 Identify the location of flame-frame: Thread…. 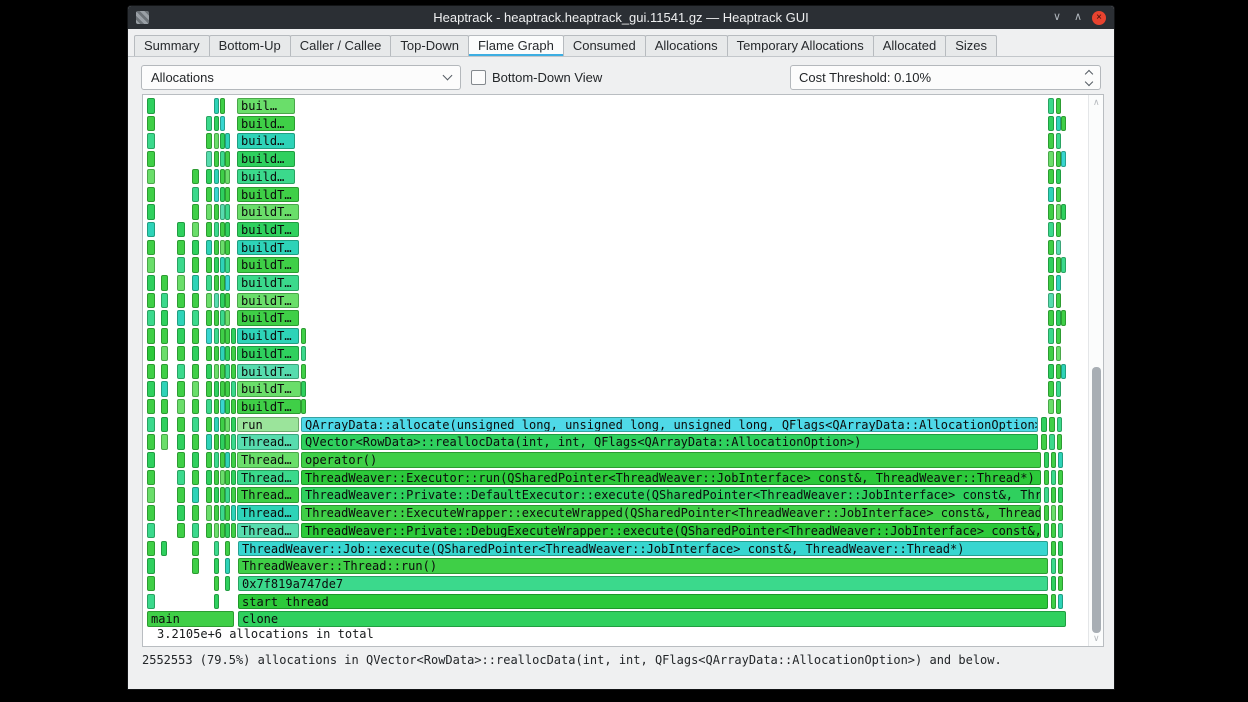
(268, 530).